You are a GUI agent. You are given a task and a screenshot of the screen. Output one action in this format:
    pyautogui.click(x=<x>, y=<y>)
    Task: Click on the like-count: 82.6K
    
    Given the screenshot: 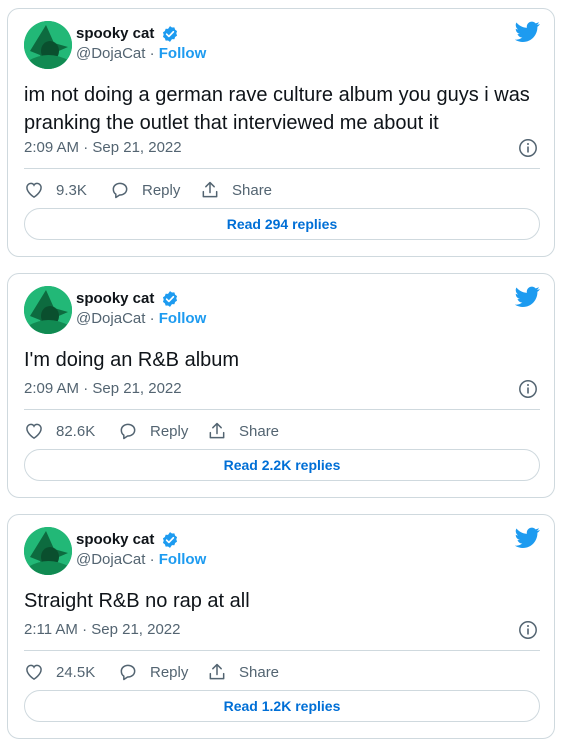 What is the action you would take?
    pyautogui.click(x=76, y=431)
    